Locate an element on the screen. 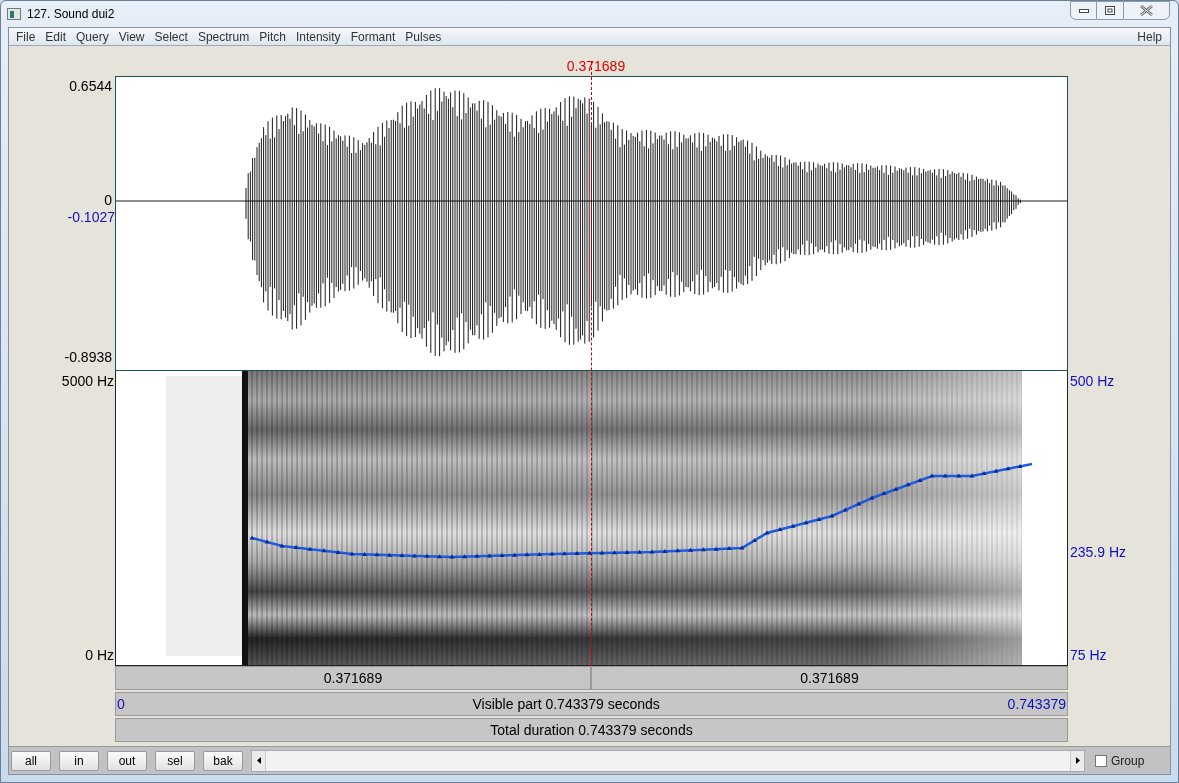 The width and height of the screenshot is (1179, 783). pitch-mid-label: 235.9 Hz is located at coordinates (1098, 552).